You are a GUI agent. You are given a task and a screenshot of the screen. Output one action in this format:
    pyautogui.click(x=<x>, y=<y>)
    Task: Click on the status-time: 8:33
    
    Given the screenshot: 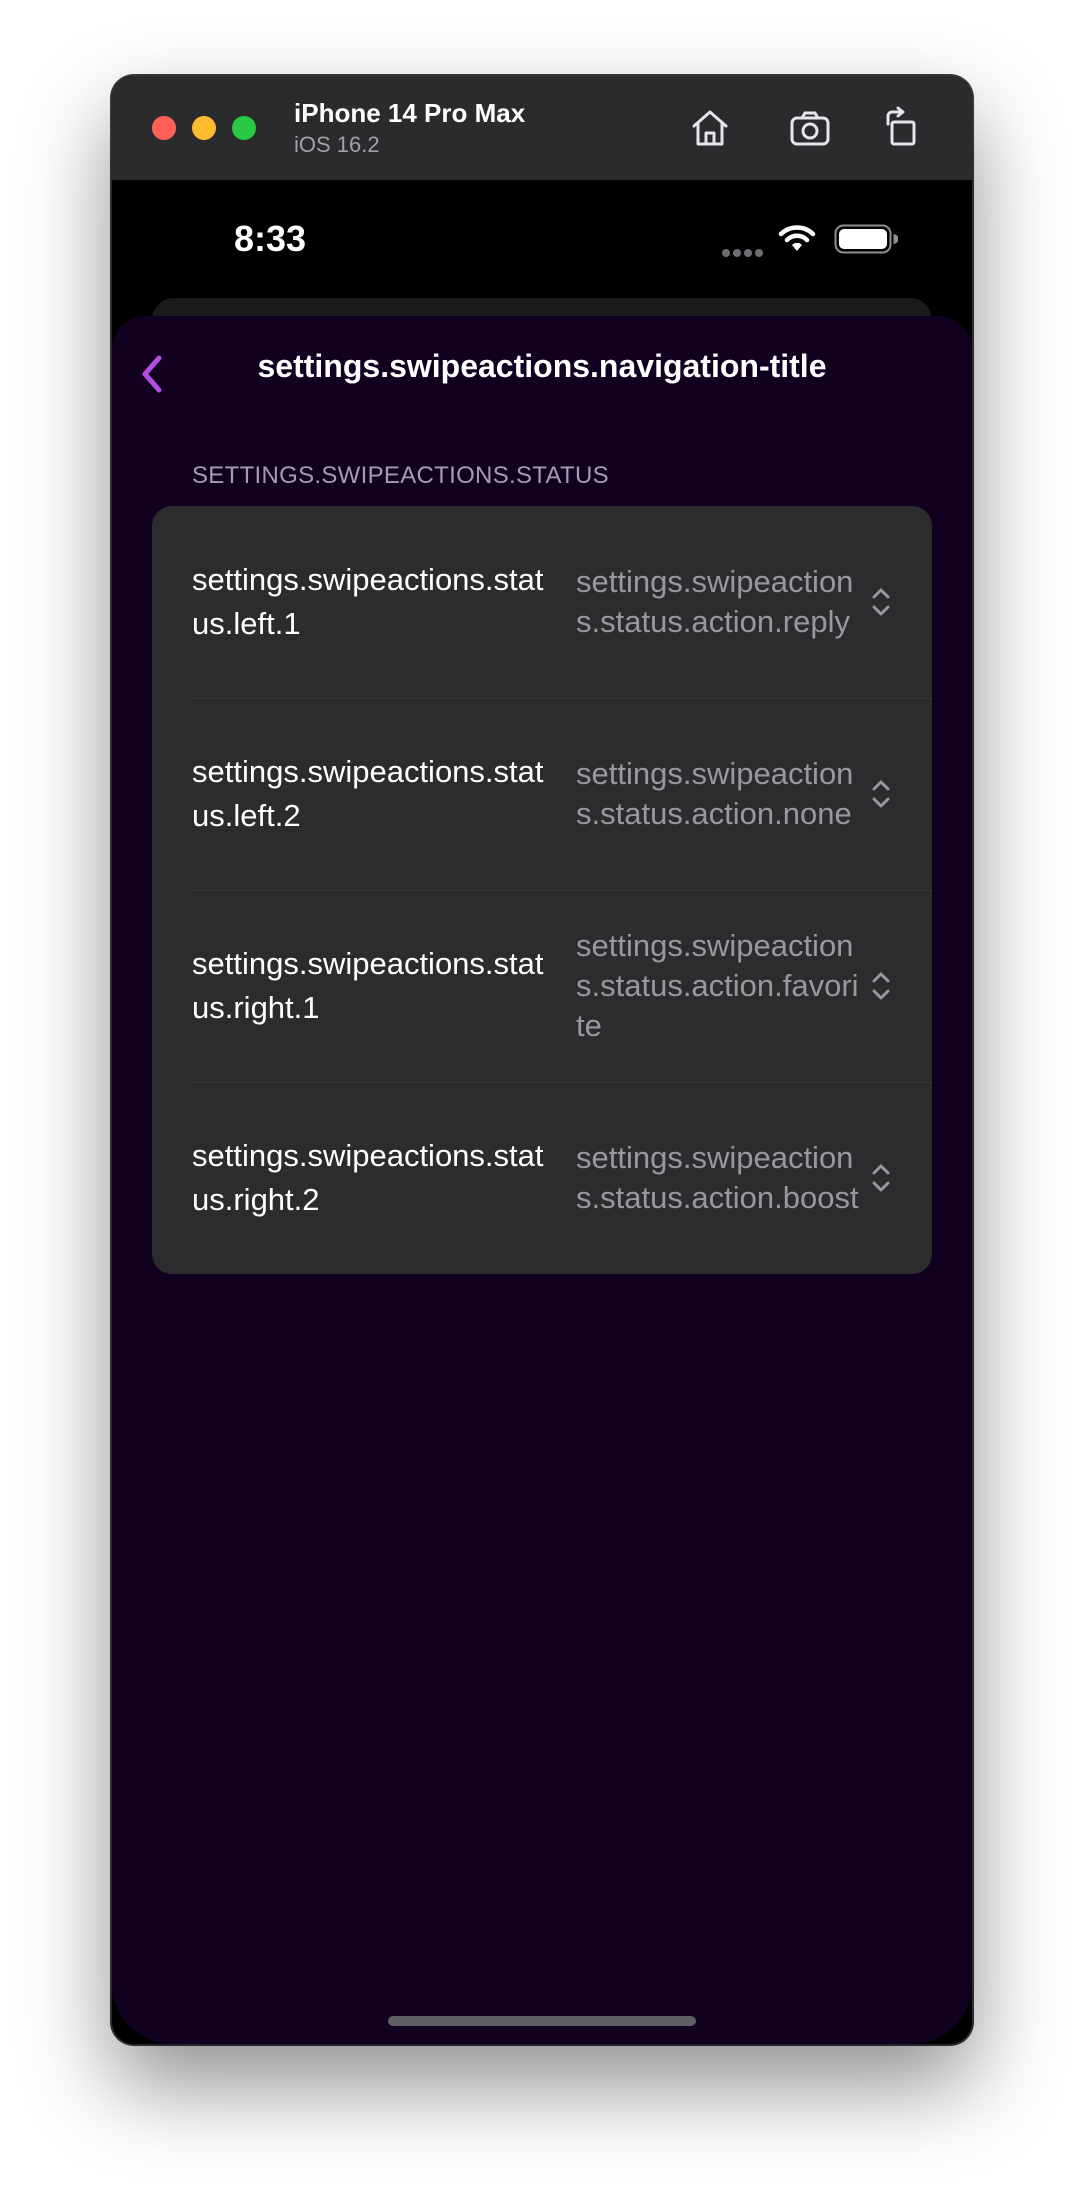 What is the action you would take?
    pyautogui.click(x=270, y=238)
    